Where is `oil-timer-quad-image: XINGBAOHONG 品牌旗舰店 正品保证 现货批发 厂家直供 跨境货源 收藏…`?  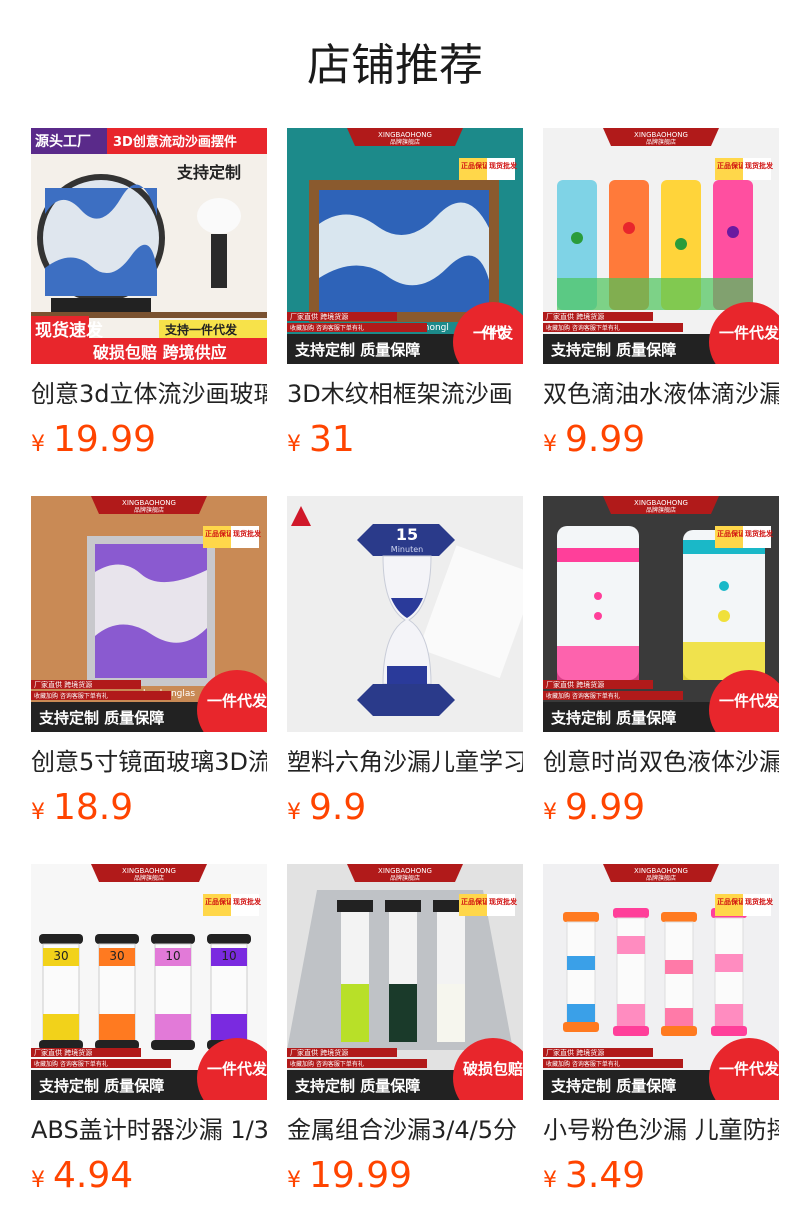
oil-timer-quad-image: XINGBAOHONG 品牌旗舰店 正品保证 现货批发 厂家直供 跨境货源 收藏… is located at coordinates (661, 246).